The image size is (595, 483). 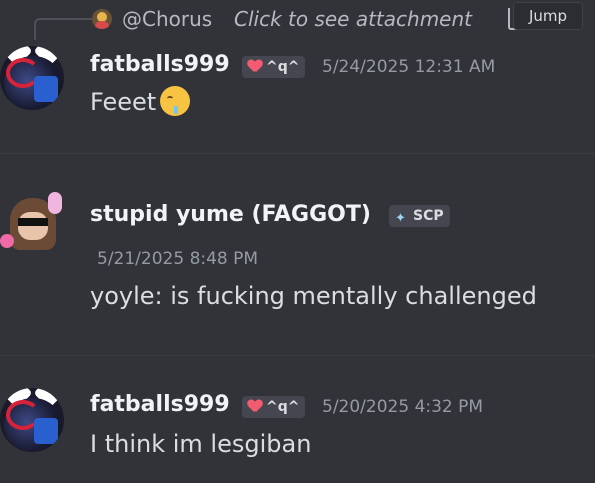 I want to click on reply-author: @Chorus, so click(x=167, y=19).